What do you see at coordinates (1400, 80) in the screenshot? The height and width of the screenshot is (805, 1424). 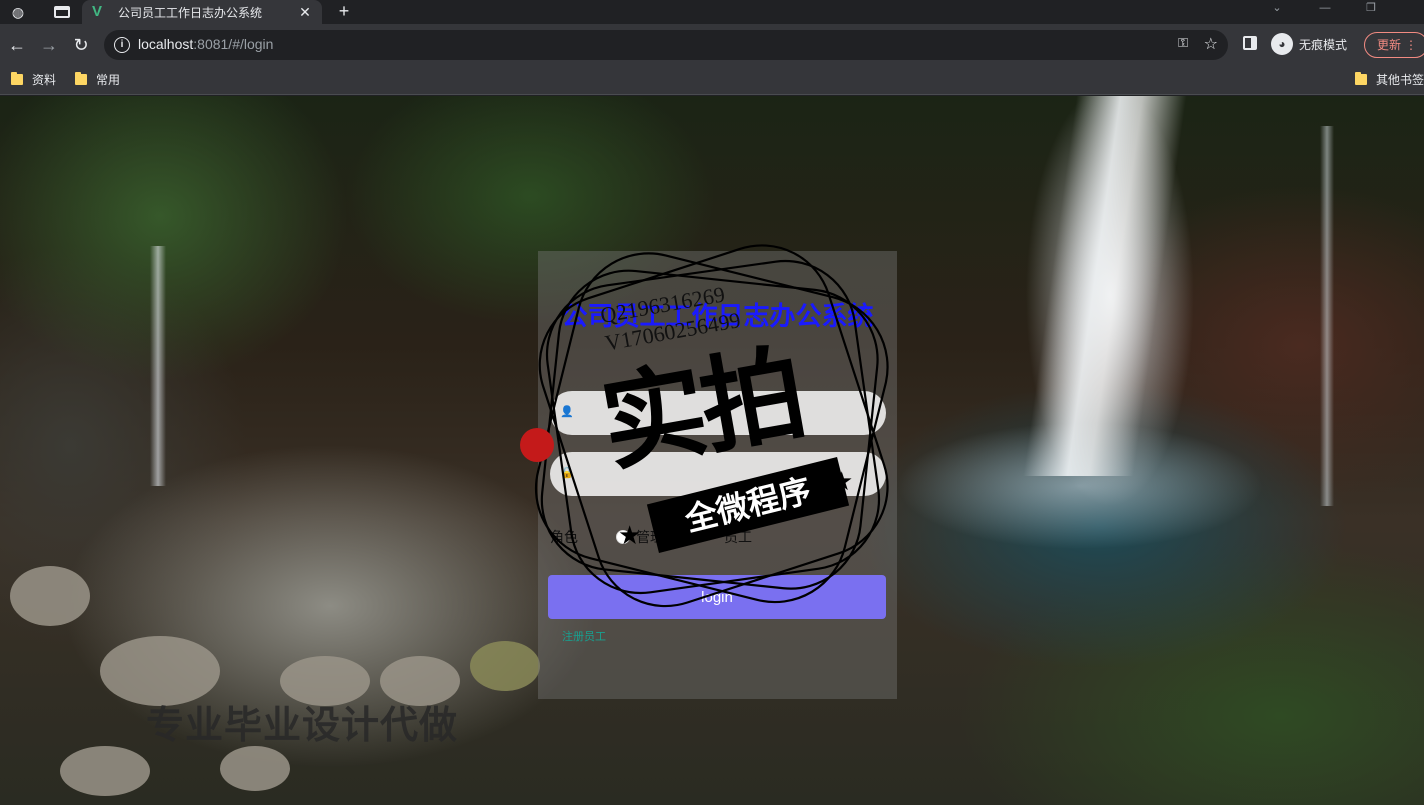 I see `other-bookmarks-label: 其他书签` at bounding box center [1400, 80].